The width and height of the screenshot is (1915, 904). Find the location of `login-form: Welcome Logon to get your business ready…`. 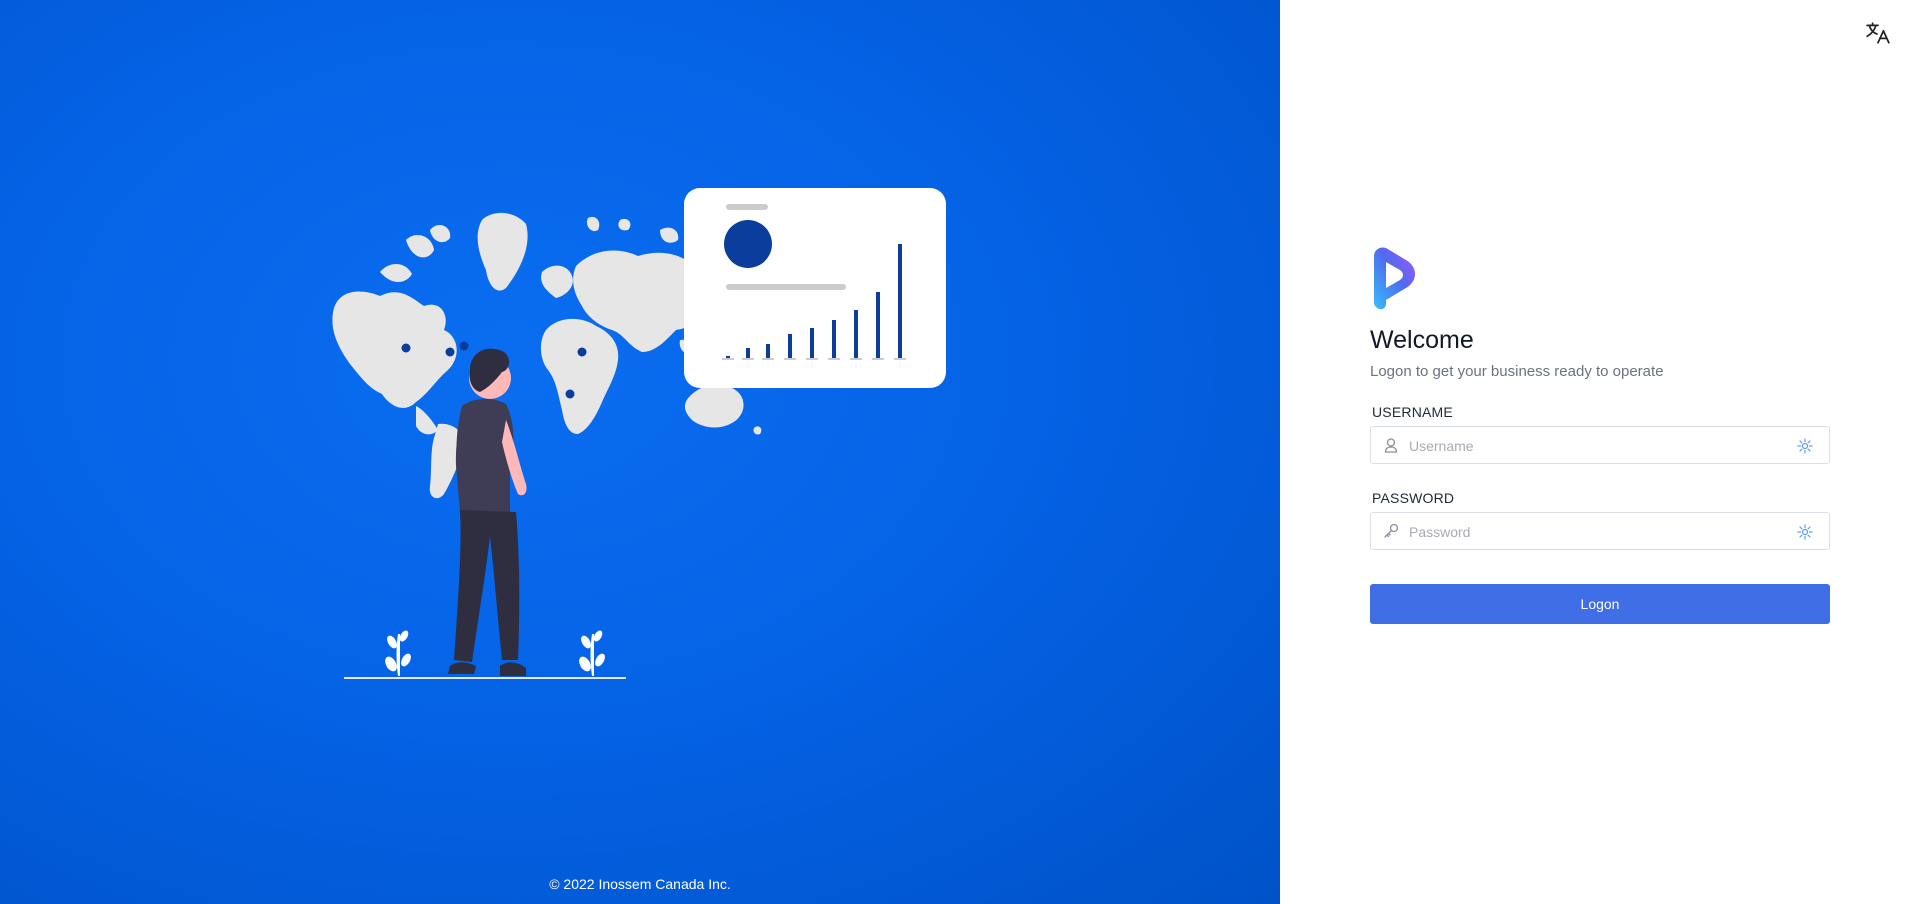

login-form: Welcome Logon to get your business ready… is located at coordinates (1600, 435).